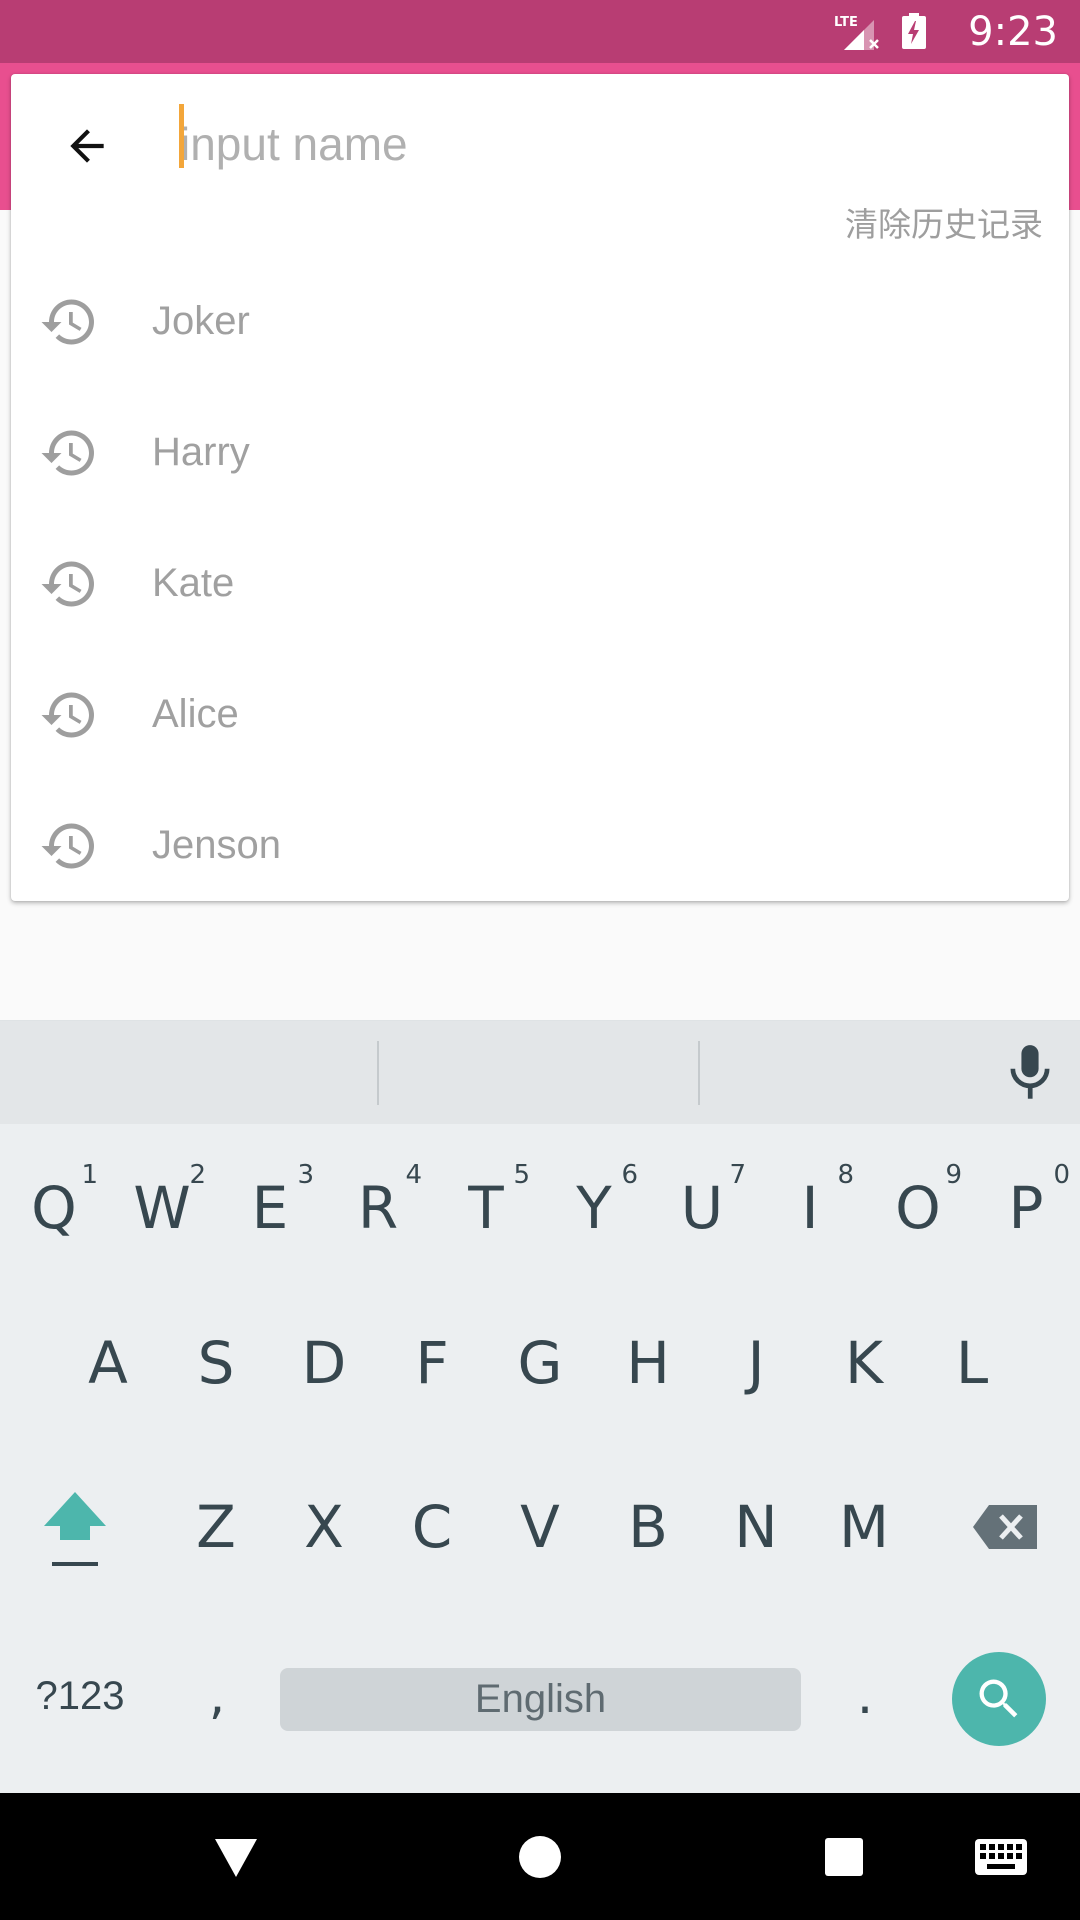 The width and height of the screenshot is (1080, 1920). I want to click on key-p: P0, so click(1026, 1198).